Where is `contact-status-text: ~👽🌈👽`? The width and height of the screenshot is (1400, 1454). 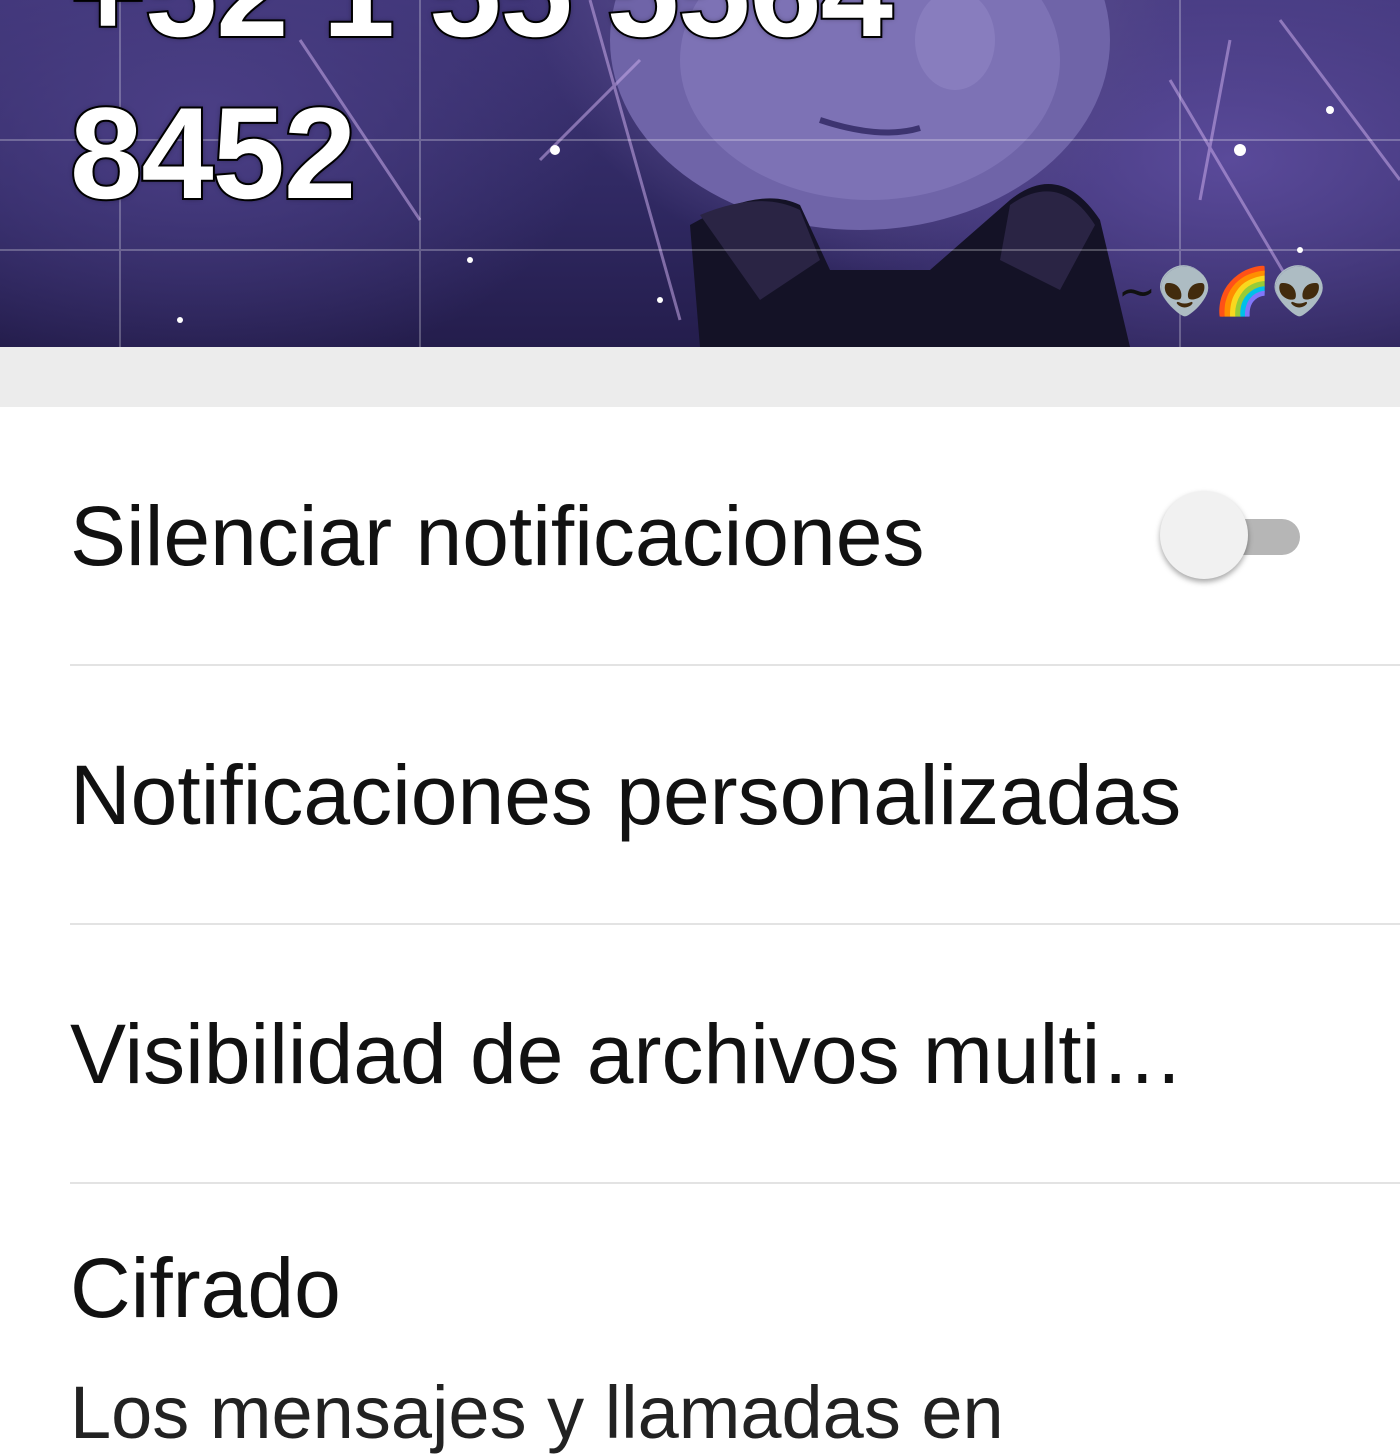 contact-status-text: ~👽🌈👽 is located at coordinates (1222, 291).